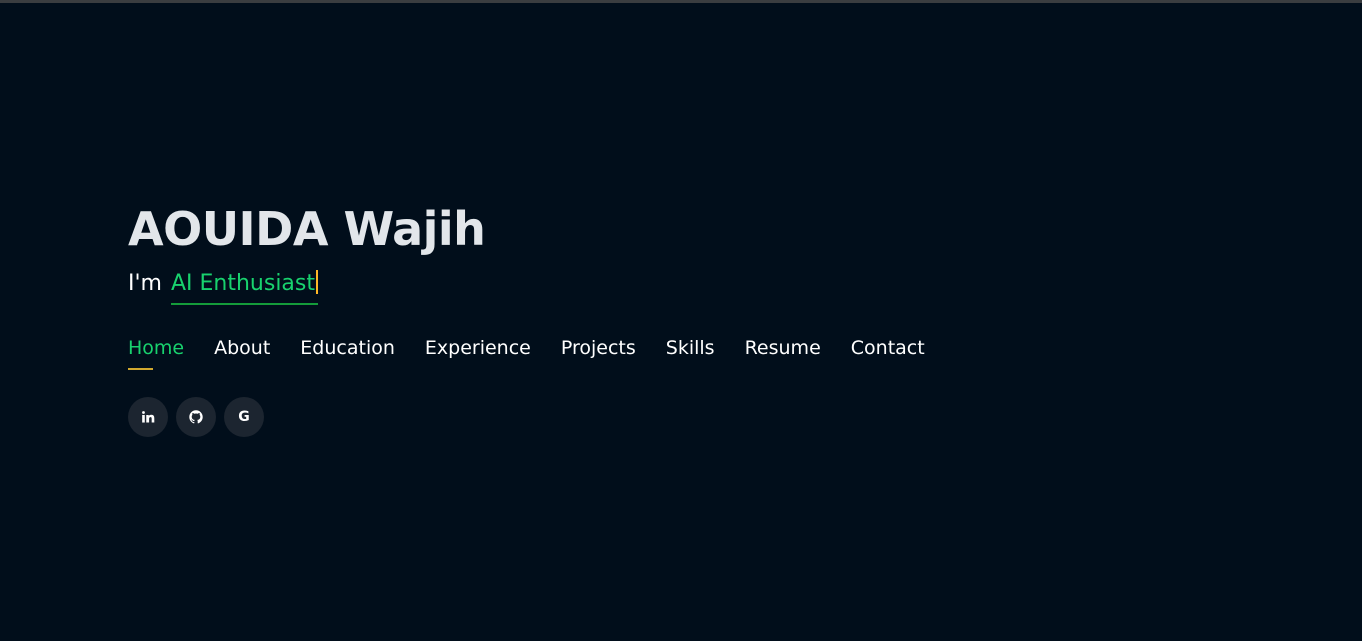 The height and width of the screenshot is (641, 1362). I want to click on typed-text-wrapper: AI Enthusiast, so click(244, 287).